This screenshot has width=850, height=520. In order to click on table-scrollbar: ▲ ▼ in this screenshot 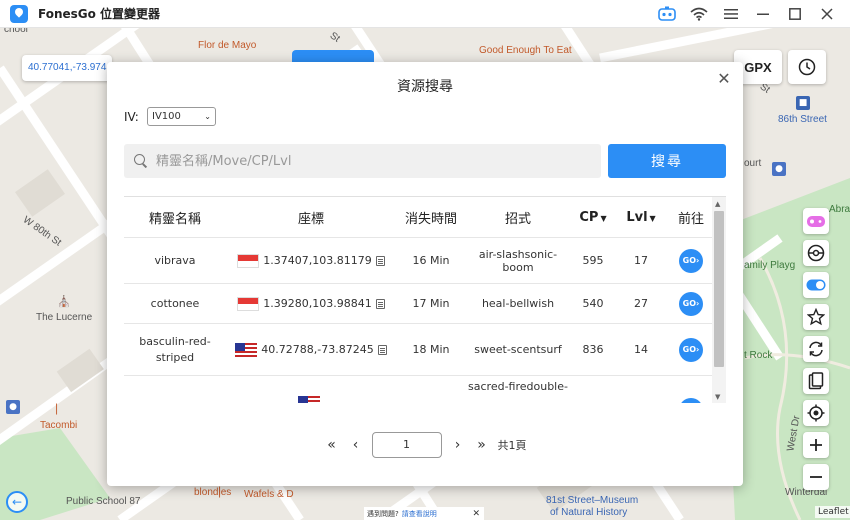, I will do `click(719, 300)`.